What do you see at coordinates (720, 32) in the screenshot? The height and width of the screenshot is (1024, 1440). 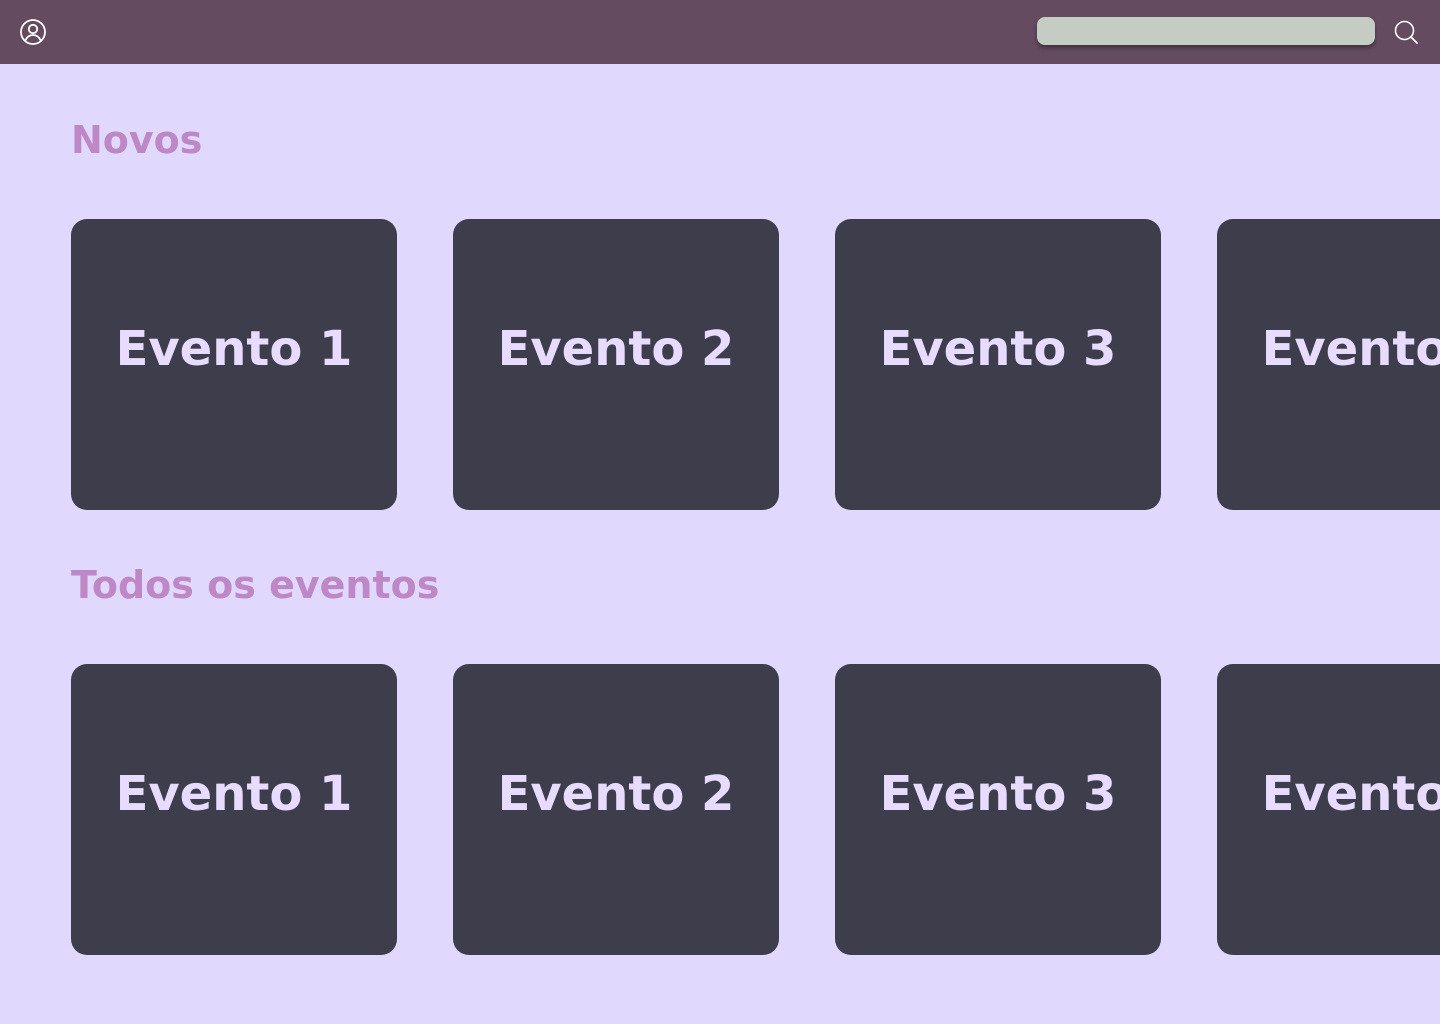 I see `top-bar` at bounding box center [720, 32].